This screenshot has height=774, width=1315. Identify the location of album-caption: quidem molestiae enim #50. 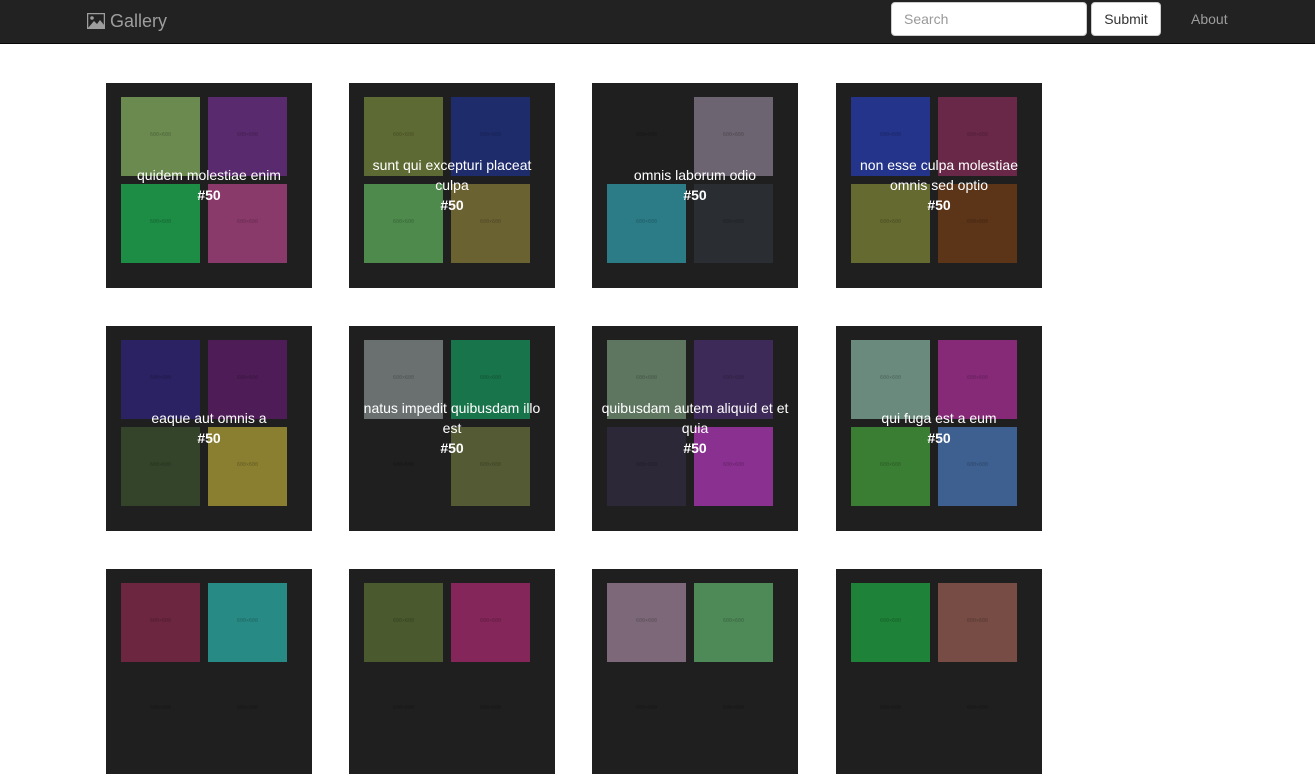
(209, 185).